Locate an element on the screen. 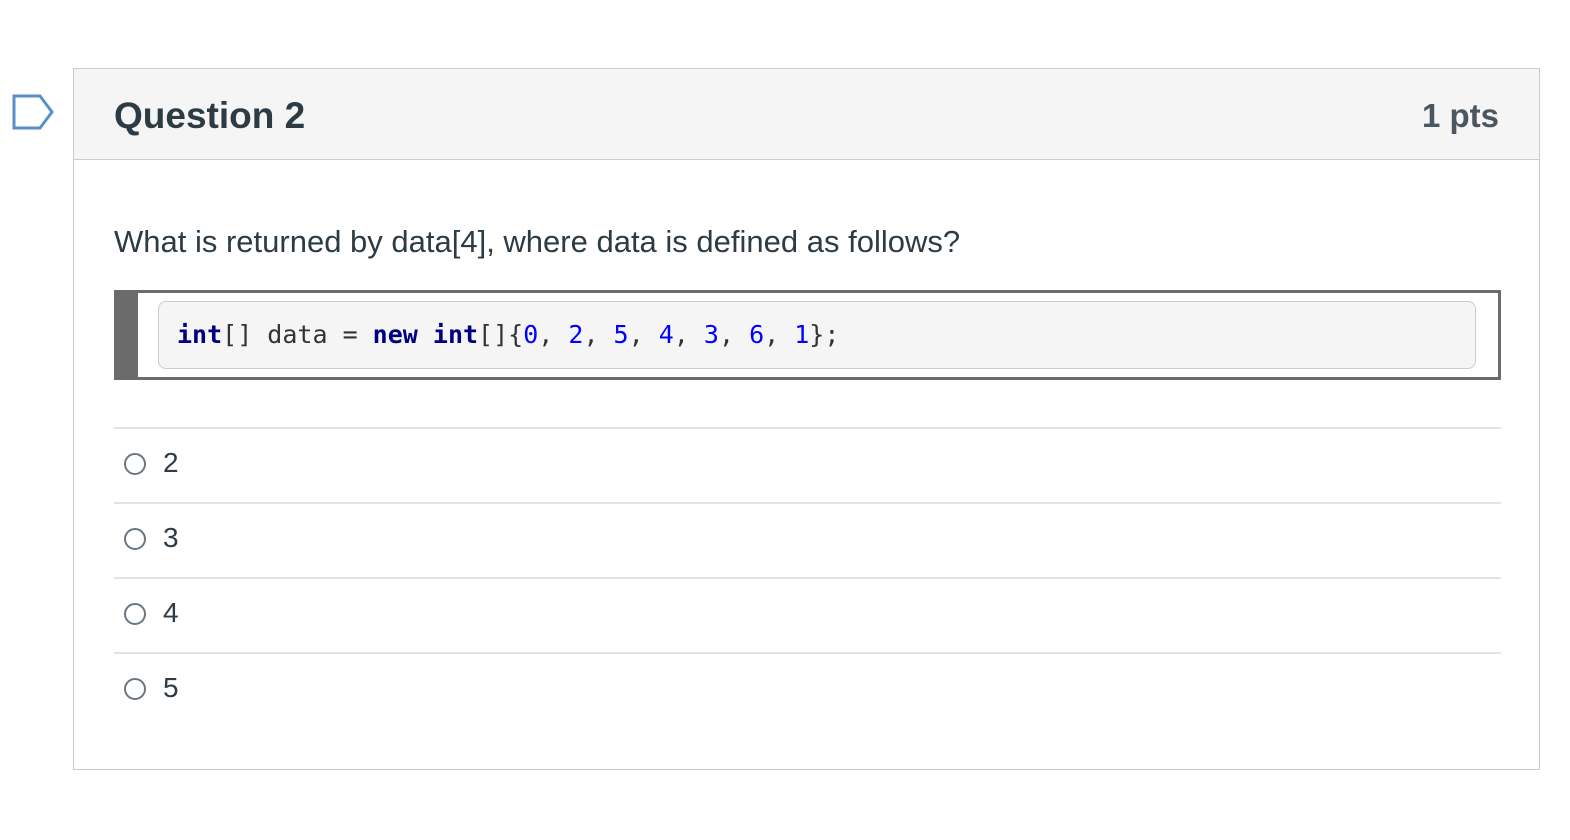 Image resolution: width=1570 pixels, height=840 pixels. code-token-plain: [] data = is located at coordinates (297, 334).